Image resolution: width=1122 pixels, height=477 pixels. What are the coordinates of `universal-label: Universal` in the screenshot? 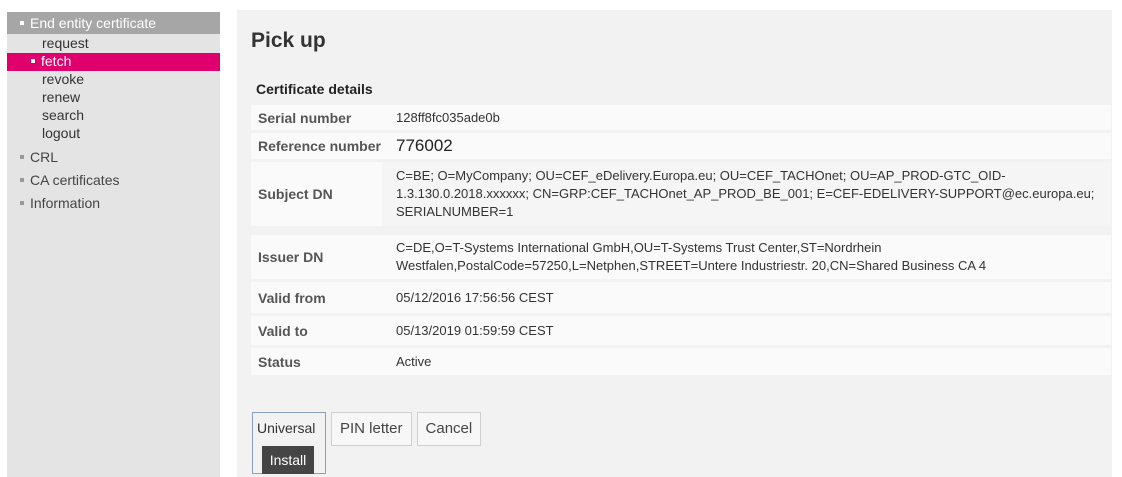 It's located at (286, 428).